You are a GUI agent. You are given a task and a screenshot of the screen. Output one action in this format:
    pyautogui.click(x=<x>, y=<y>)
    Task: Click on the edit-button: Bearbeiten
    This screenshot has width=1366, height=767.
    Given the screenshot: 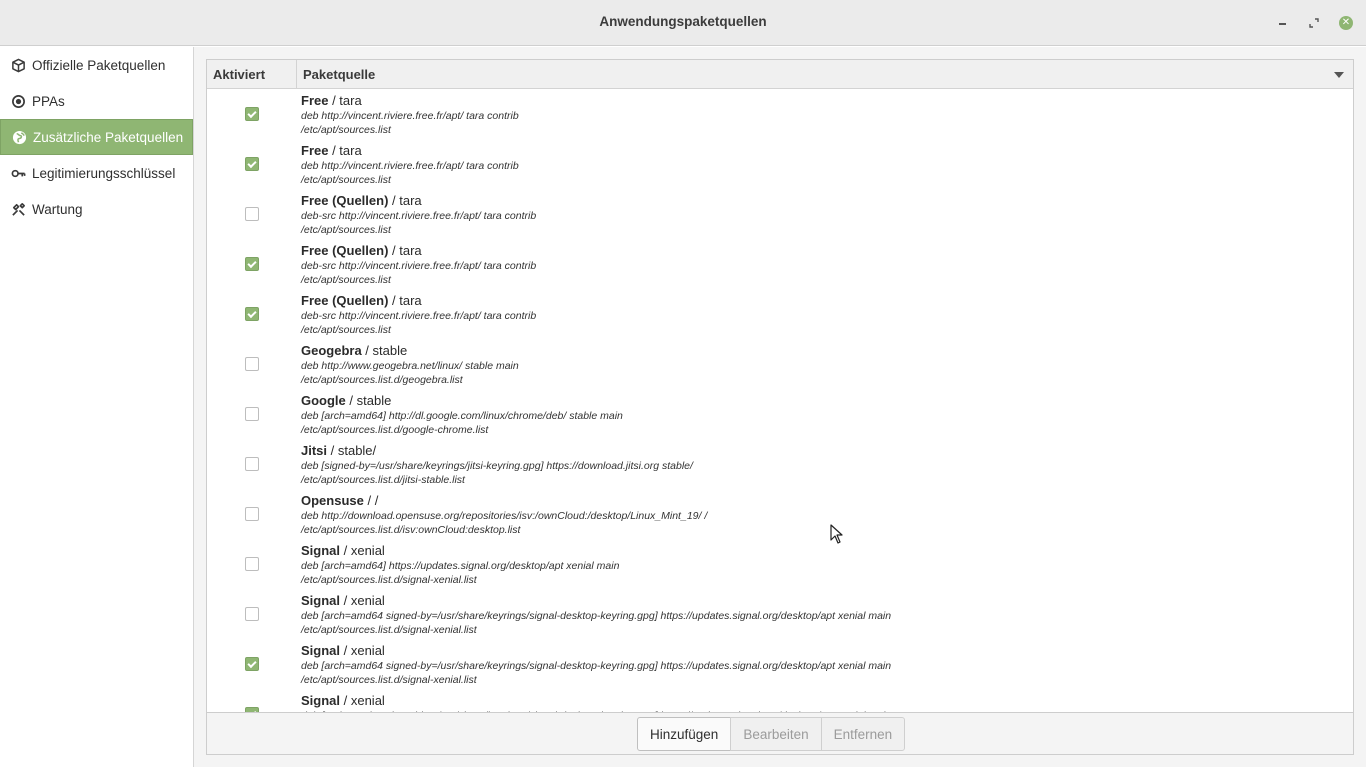 What is the action you would take?
    pyautogui.click(x=776, y=734)
    